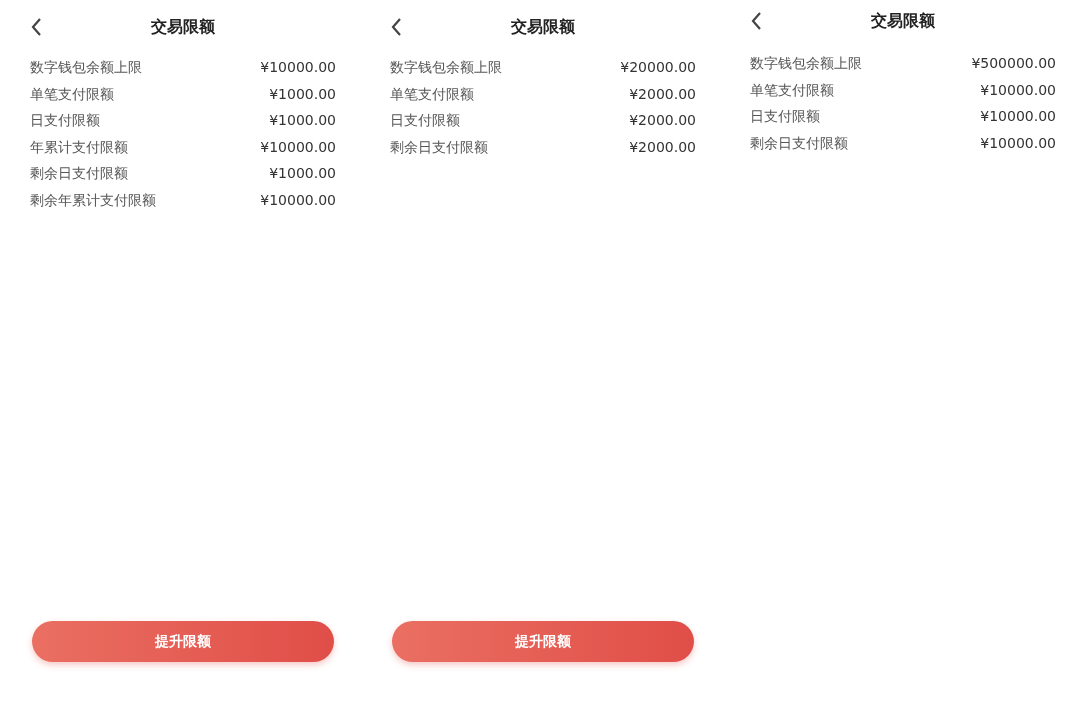  I want to click on limit-value: ¥20000.00, so click(658, 67).